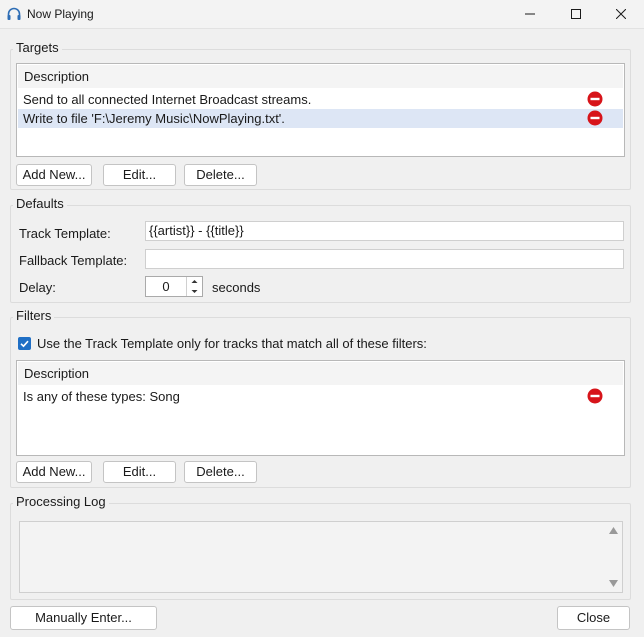 The height and width of the screenshot is (637, 644). What do you see at coordinates (322, 14) in the screenshot?
I see `title-bar: Now Playing` at bounding box center [322, 14].